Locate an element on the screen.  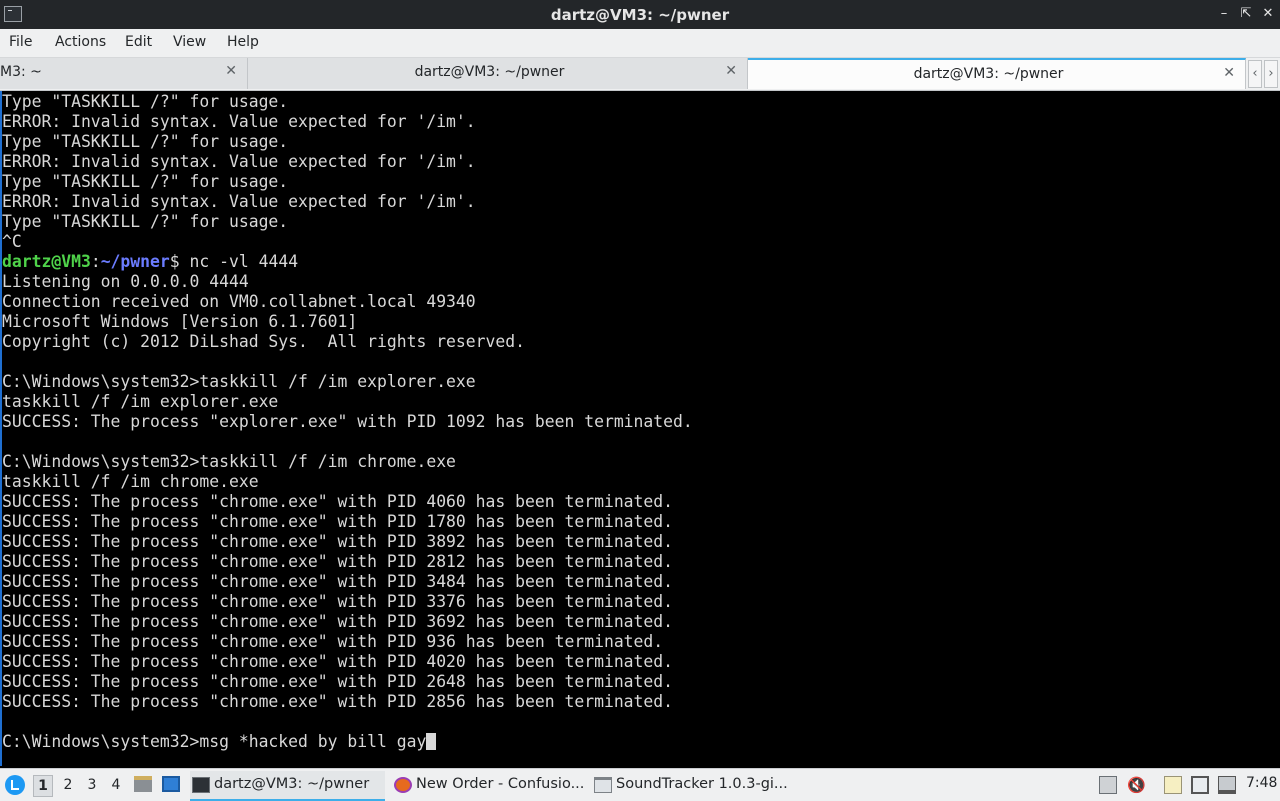
prompt-user-host: dartz@VM3 is located at coordinates (46, 261).